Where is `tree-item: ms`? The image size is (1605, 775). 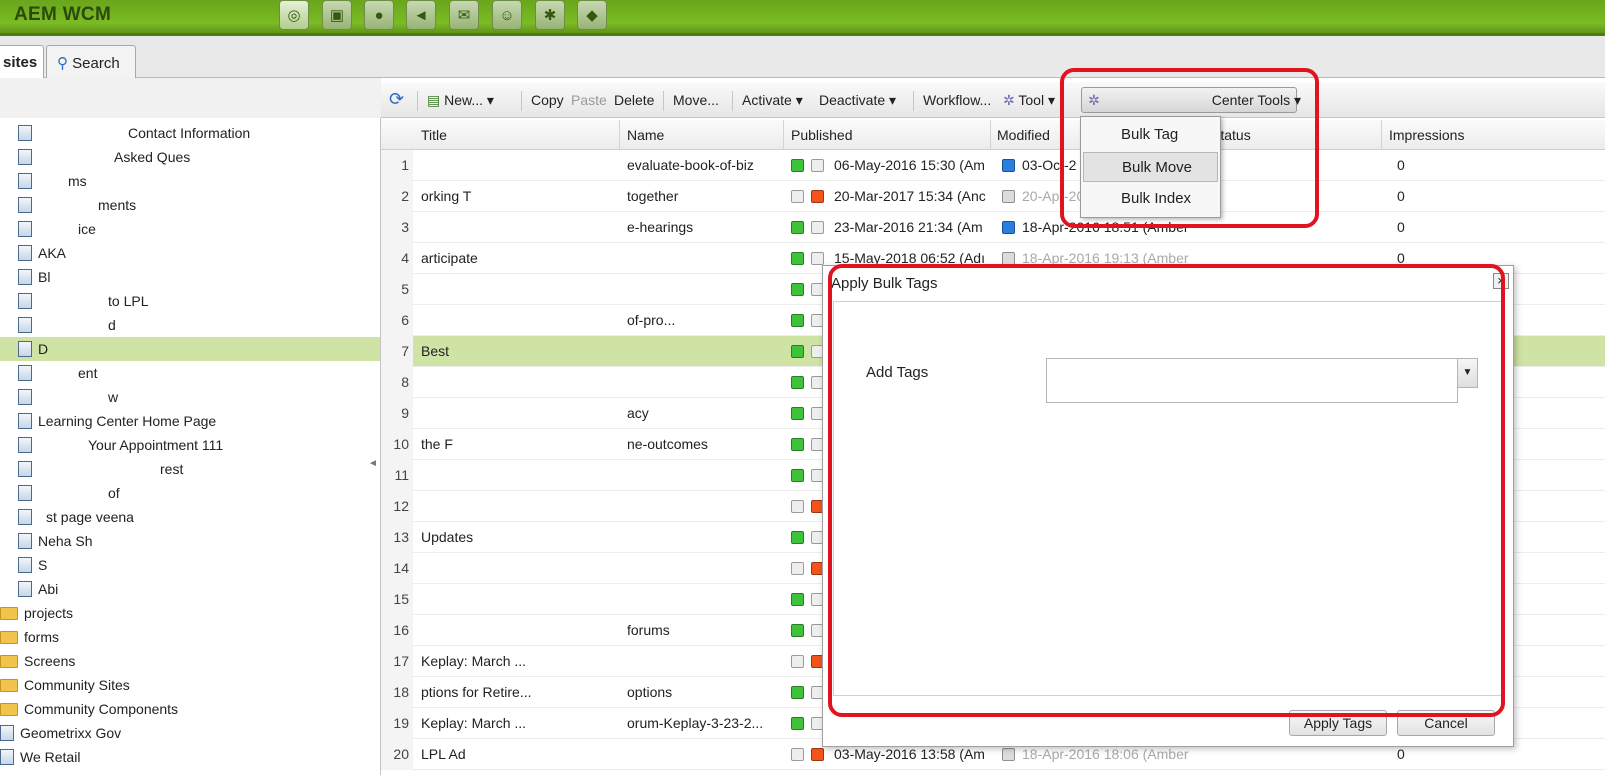 tree-item: ms is located at coordinates (190, 181).